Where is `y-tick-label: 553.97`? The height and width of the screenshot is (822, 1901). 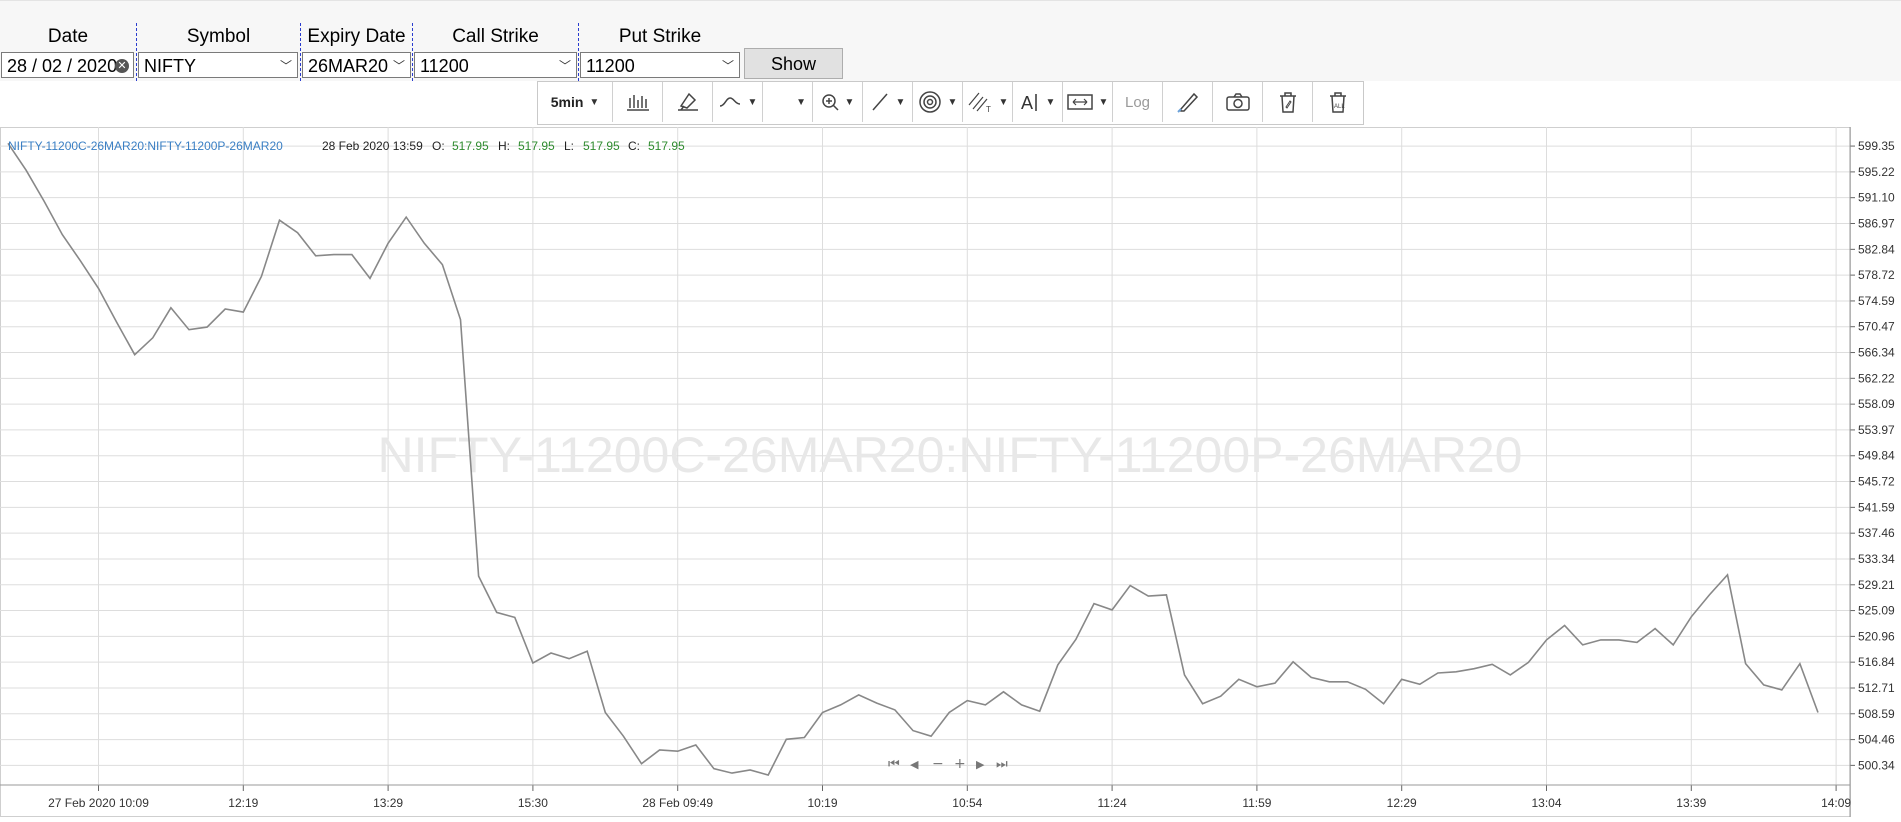
y-tick-label: 553.97 is located at coordinates (1876, 430).